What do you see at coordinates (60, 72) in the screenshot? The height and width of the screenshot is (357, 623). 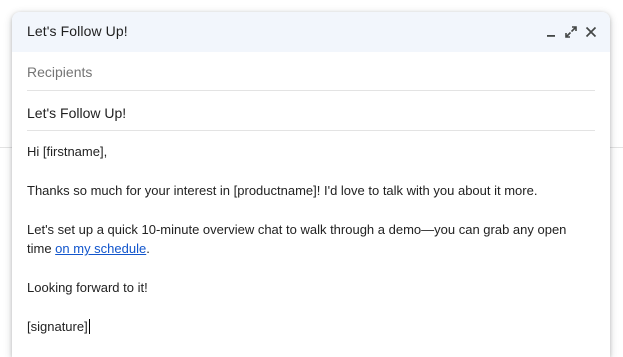 I see `recipients-placeholder: Recipients` at bounding box center [60, 72].